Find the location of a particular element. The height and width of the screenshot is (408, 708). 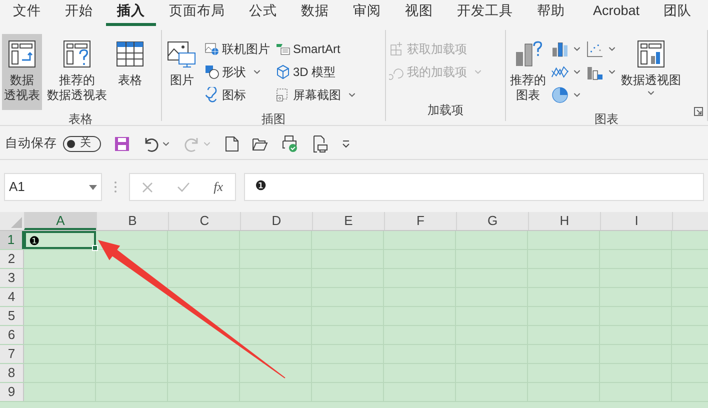

new-document-icon is located at coordinates (232, 144).